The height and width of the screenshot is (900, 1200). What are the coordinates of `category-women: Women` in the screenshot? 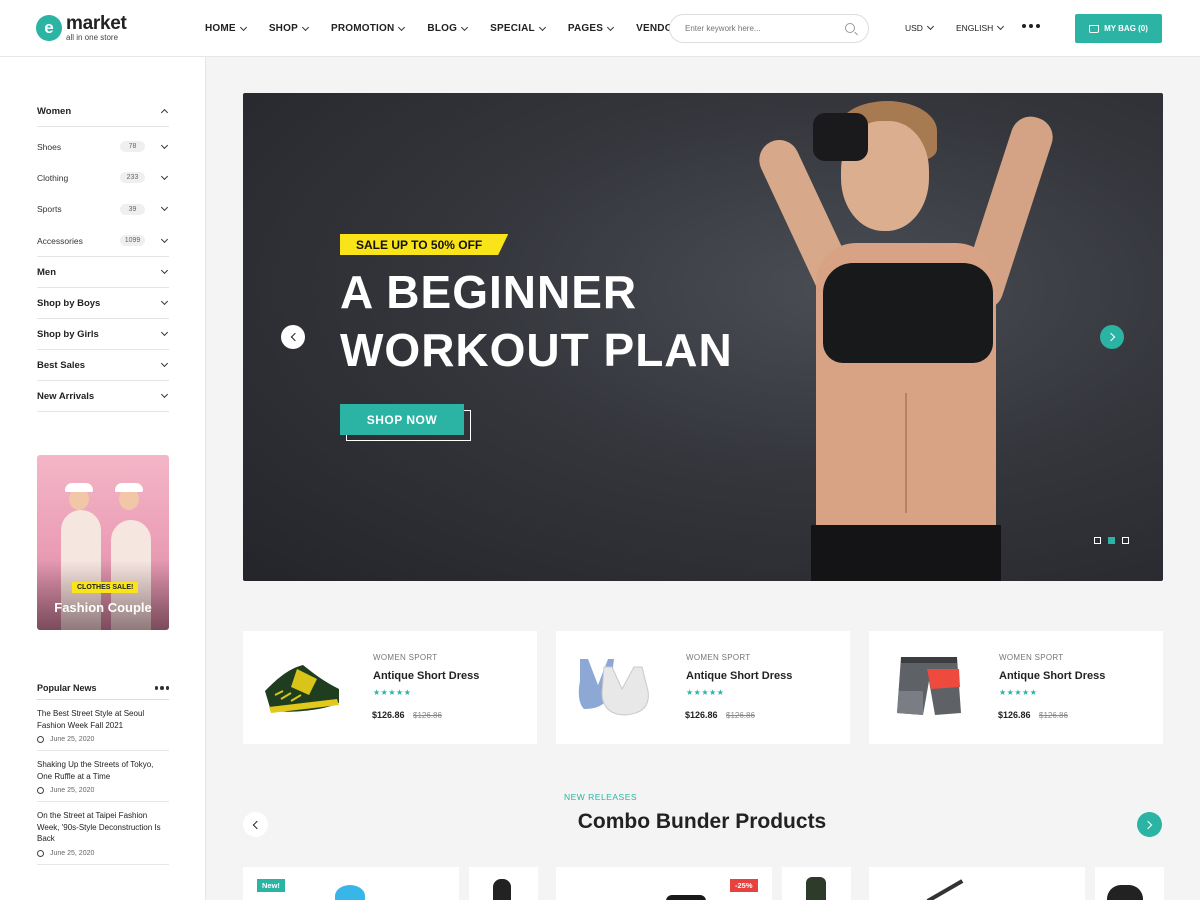 It's located at (103, 111).